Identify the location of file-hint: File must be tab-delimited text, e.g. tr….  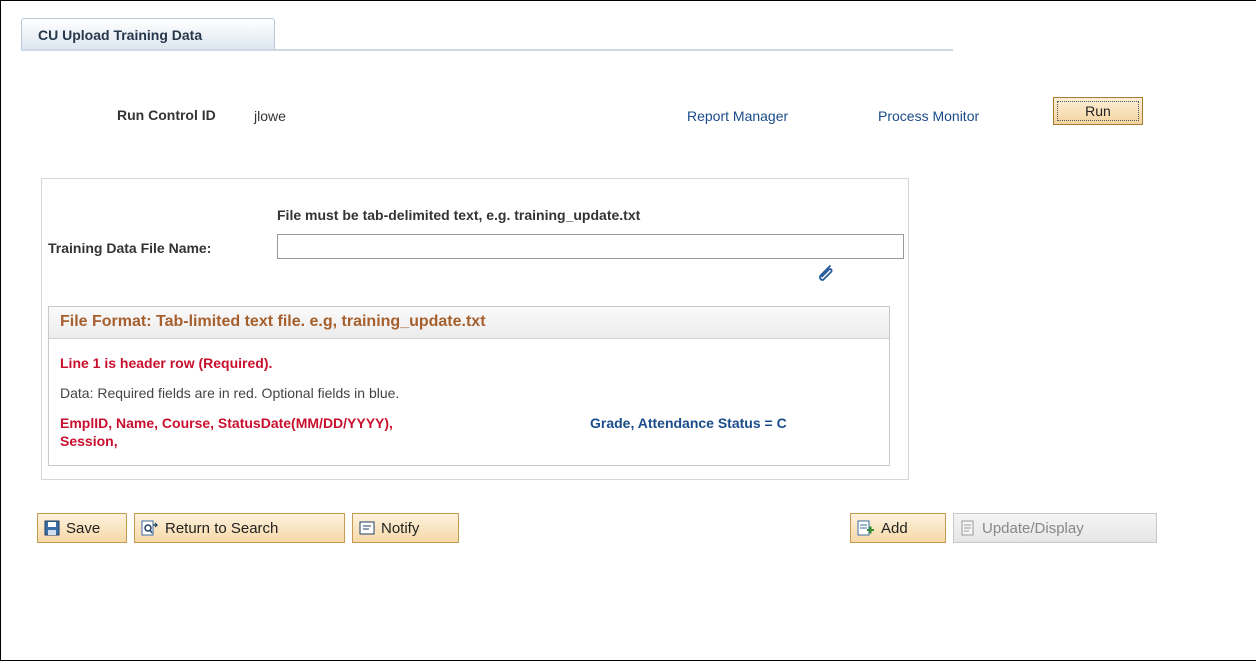
(459, 215).